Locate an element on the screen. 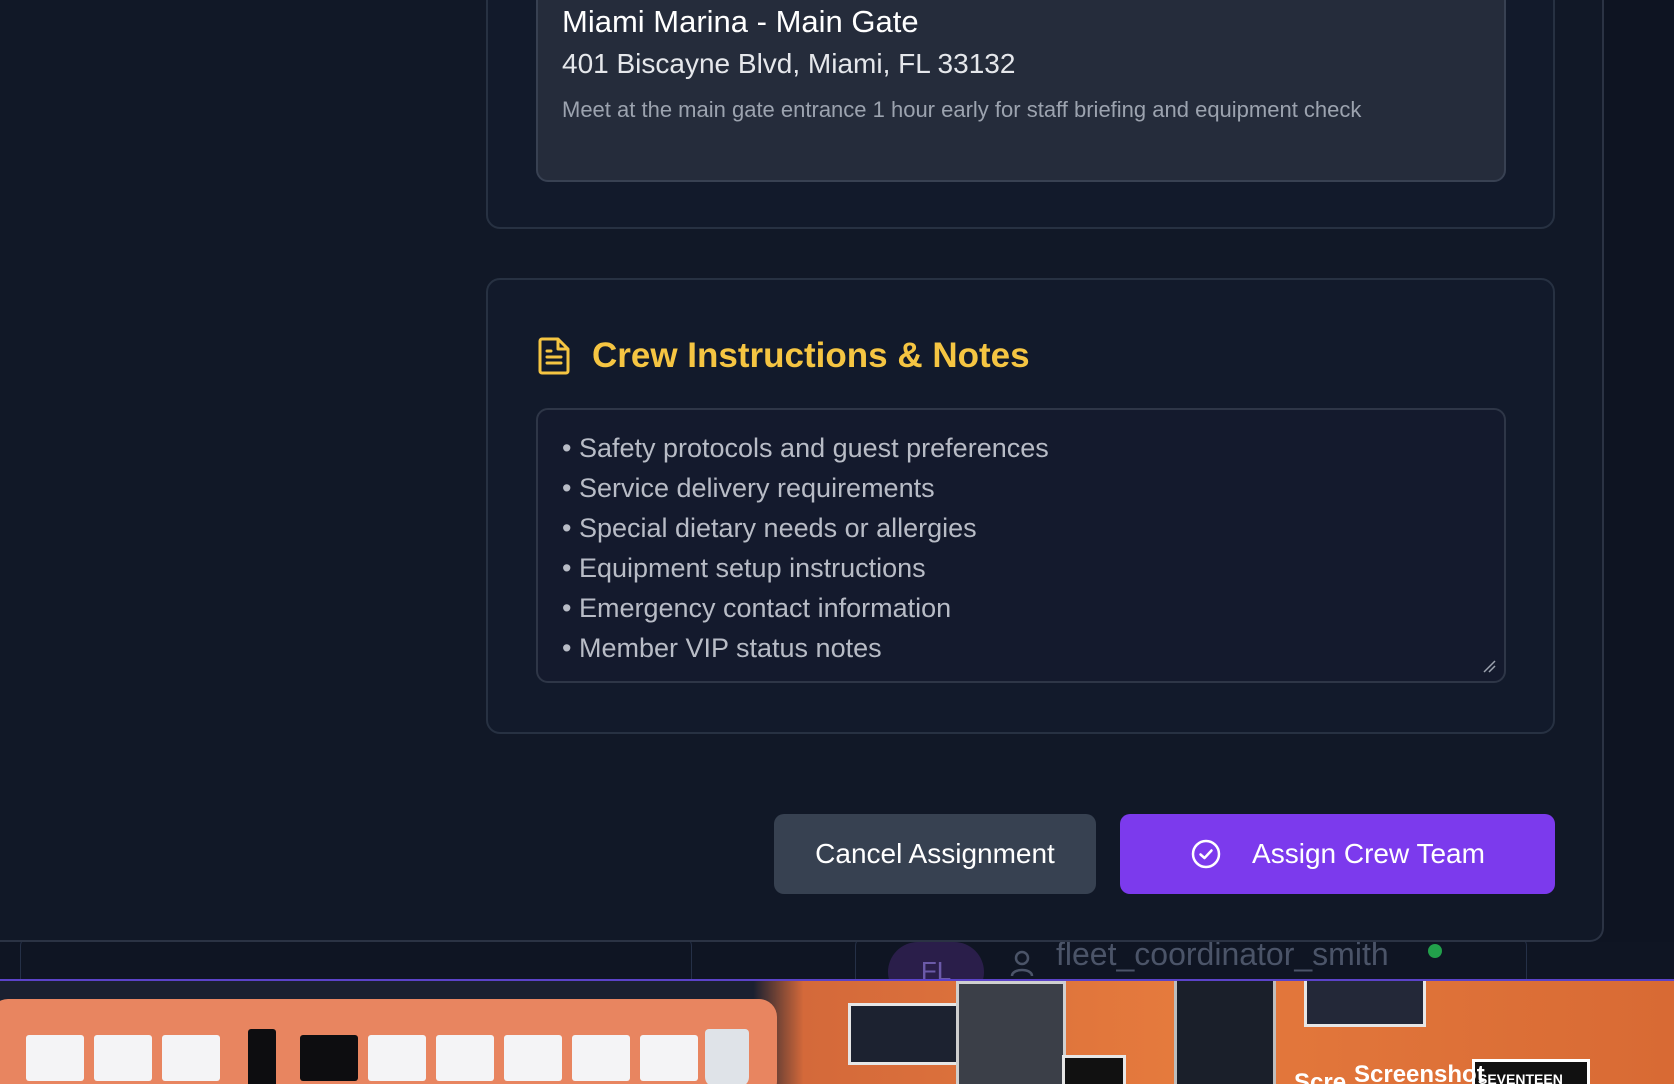  notes-line: • Special dietary needs or allergies is located at coordinates (769, 528).